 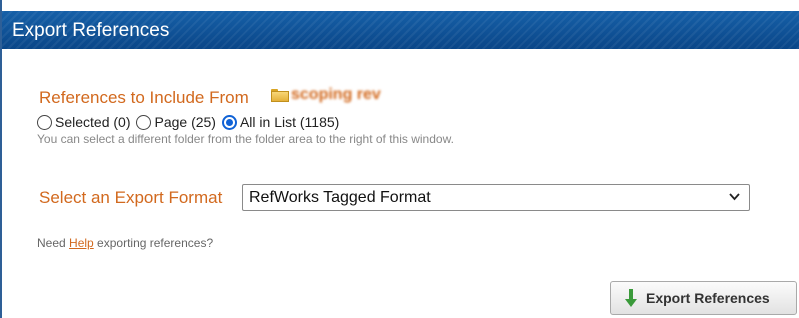 I want to click on radio-page-label: Page (25), so click(x=185, y=122).